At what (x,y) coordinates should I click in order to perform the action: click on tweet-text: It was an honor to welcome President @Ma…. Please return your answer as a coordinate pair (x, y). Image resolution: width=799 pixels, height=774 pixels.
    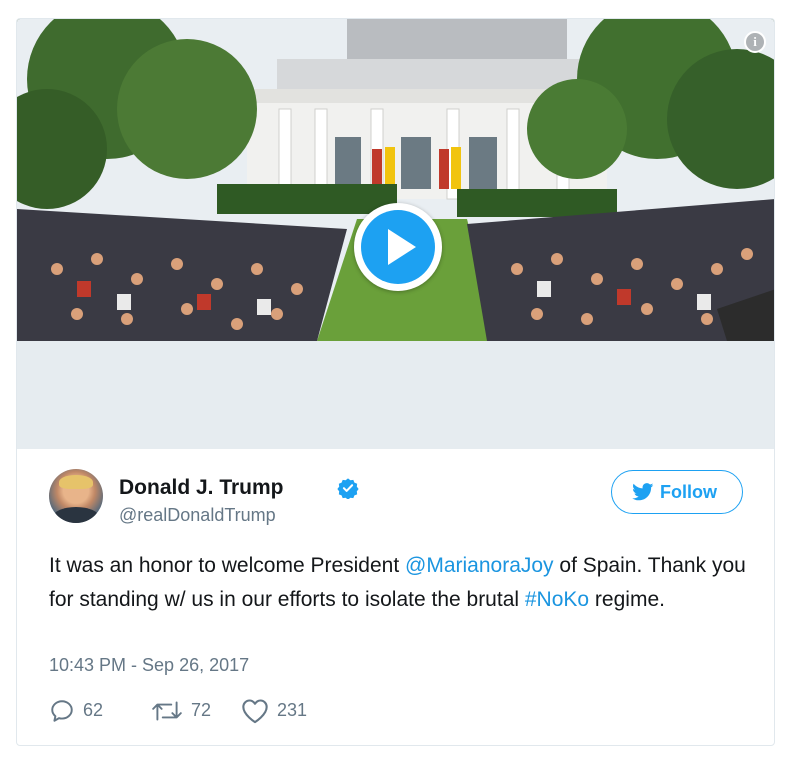
    Looking at the image, I should click on (404, 583).